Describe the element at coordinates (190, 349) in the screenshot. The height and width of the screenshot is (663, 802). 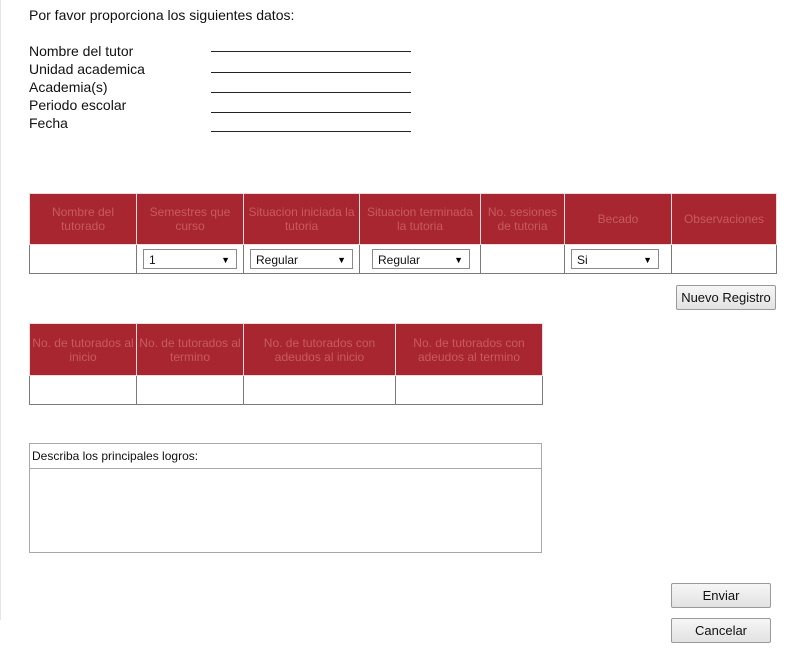
I see `header-tutorados-termino: No. de tutorados al termino` at that location.